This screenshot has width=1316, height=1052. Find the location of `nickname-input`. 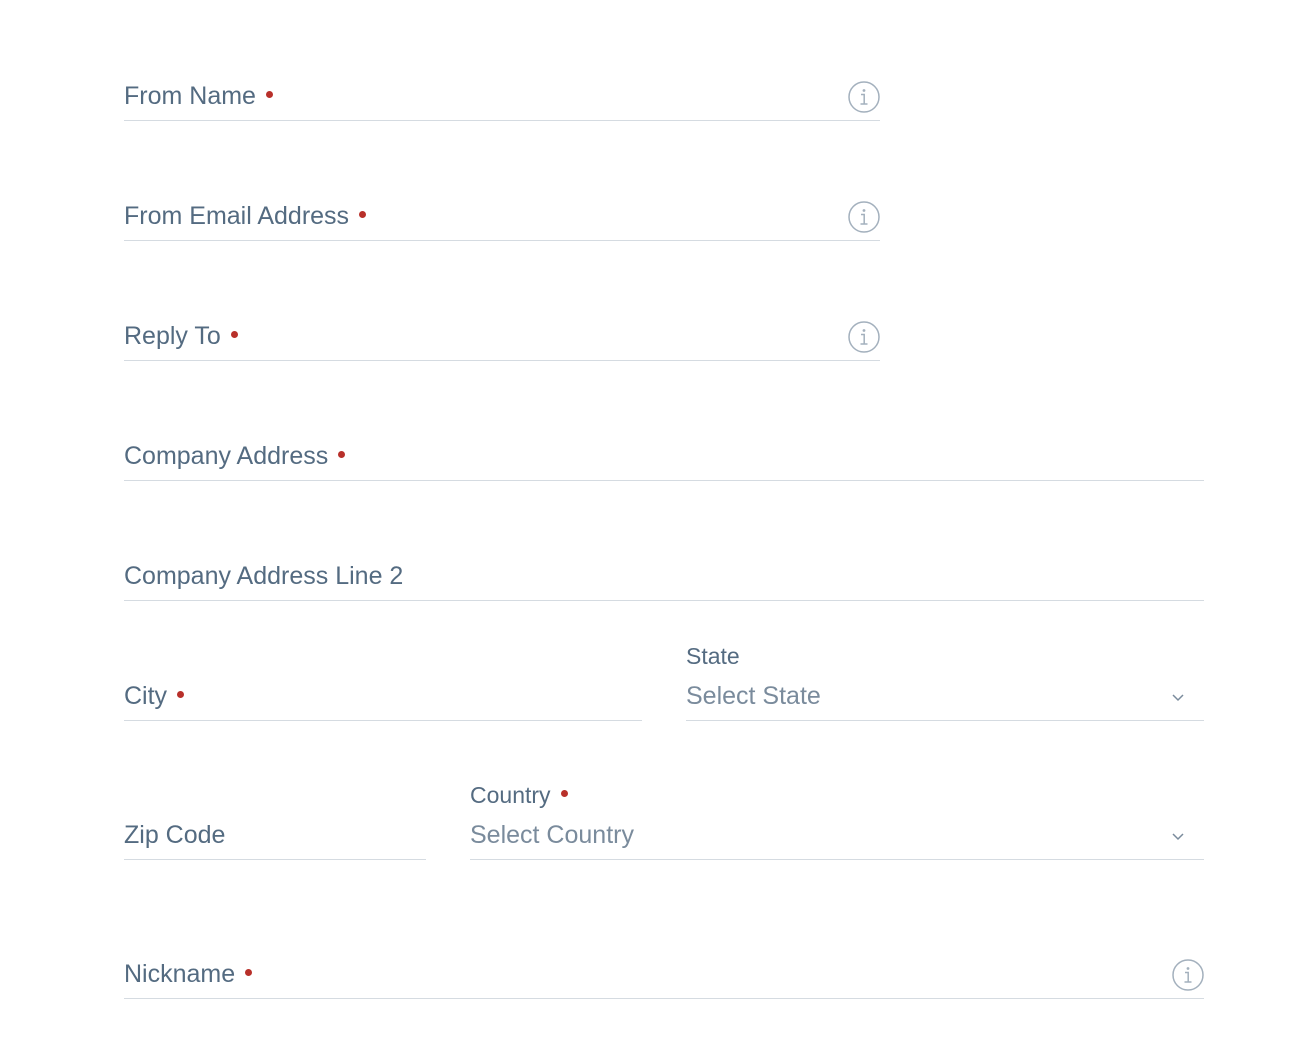

nickname-input is located at coordinates (664, 978).